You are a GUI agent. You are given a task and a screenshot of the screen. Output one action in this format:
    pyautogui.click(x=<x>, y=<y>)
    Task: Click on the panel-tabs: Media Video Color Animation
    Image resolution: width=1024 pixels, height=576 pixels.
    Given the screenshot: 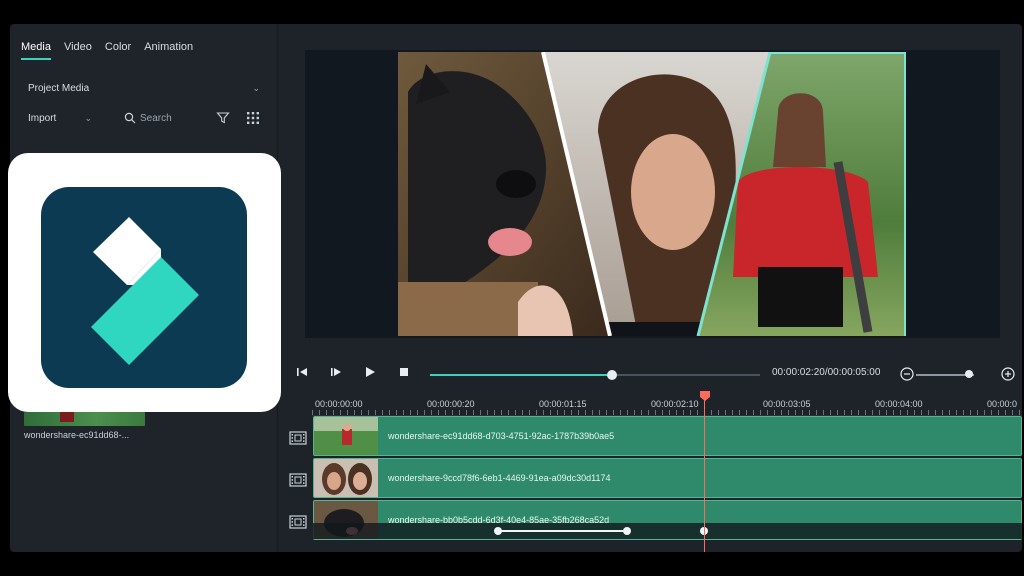 What is the action you would take?
    pyautogui.click(x=144, y=43)
    